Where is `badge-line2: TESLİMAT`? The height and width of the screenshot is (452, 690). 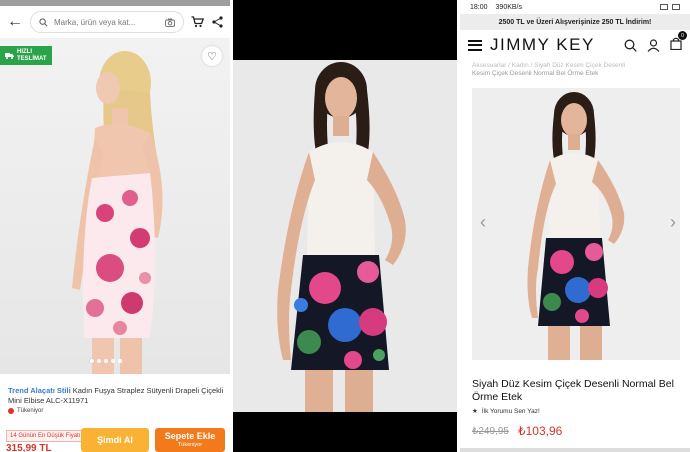
badge-line2: TESLİMAT is located at coordinates (32, 58).